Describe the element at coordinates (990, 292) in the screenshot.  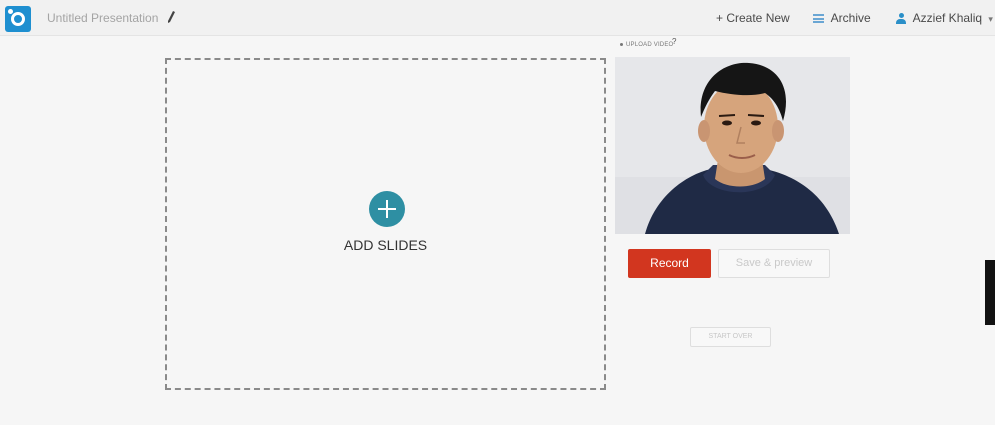
I see `edge-side-tab` at that location.